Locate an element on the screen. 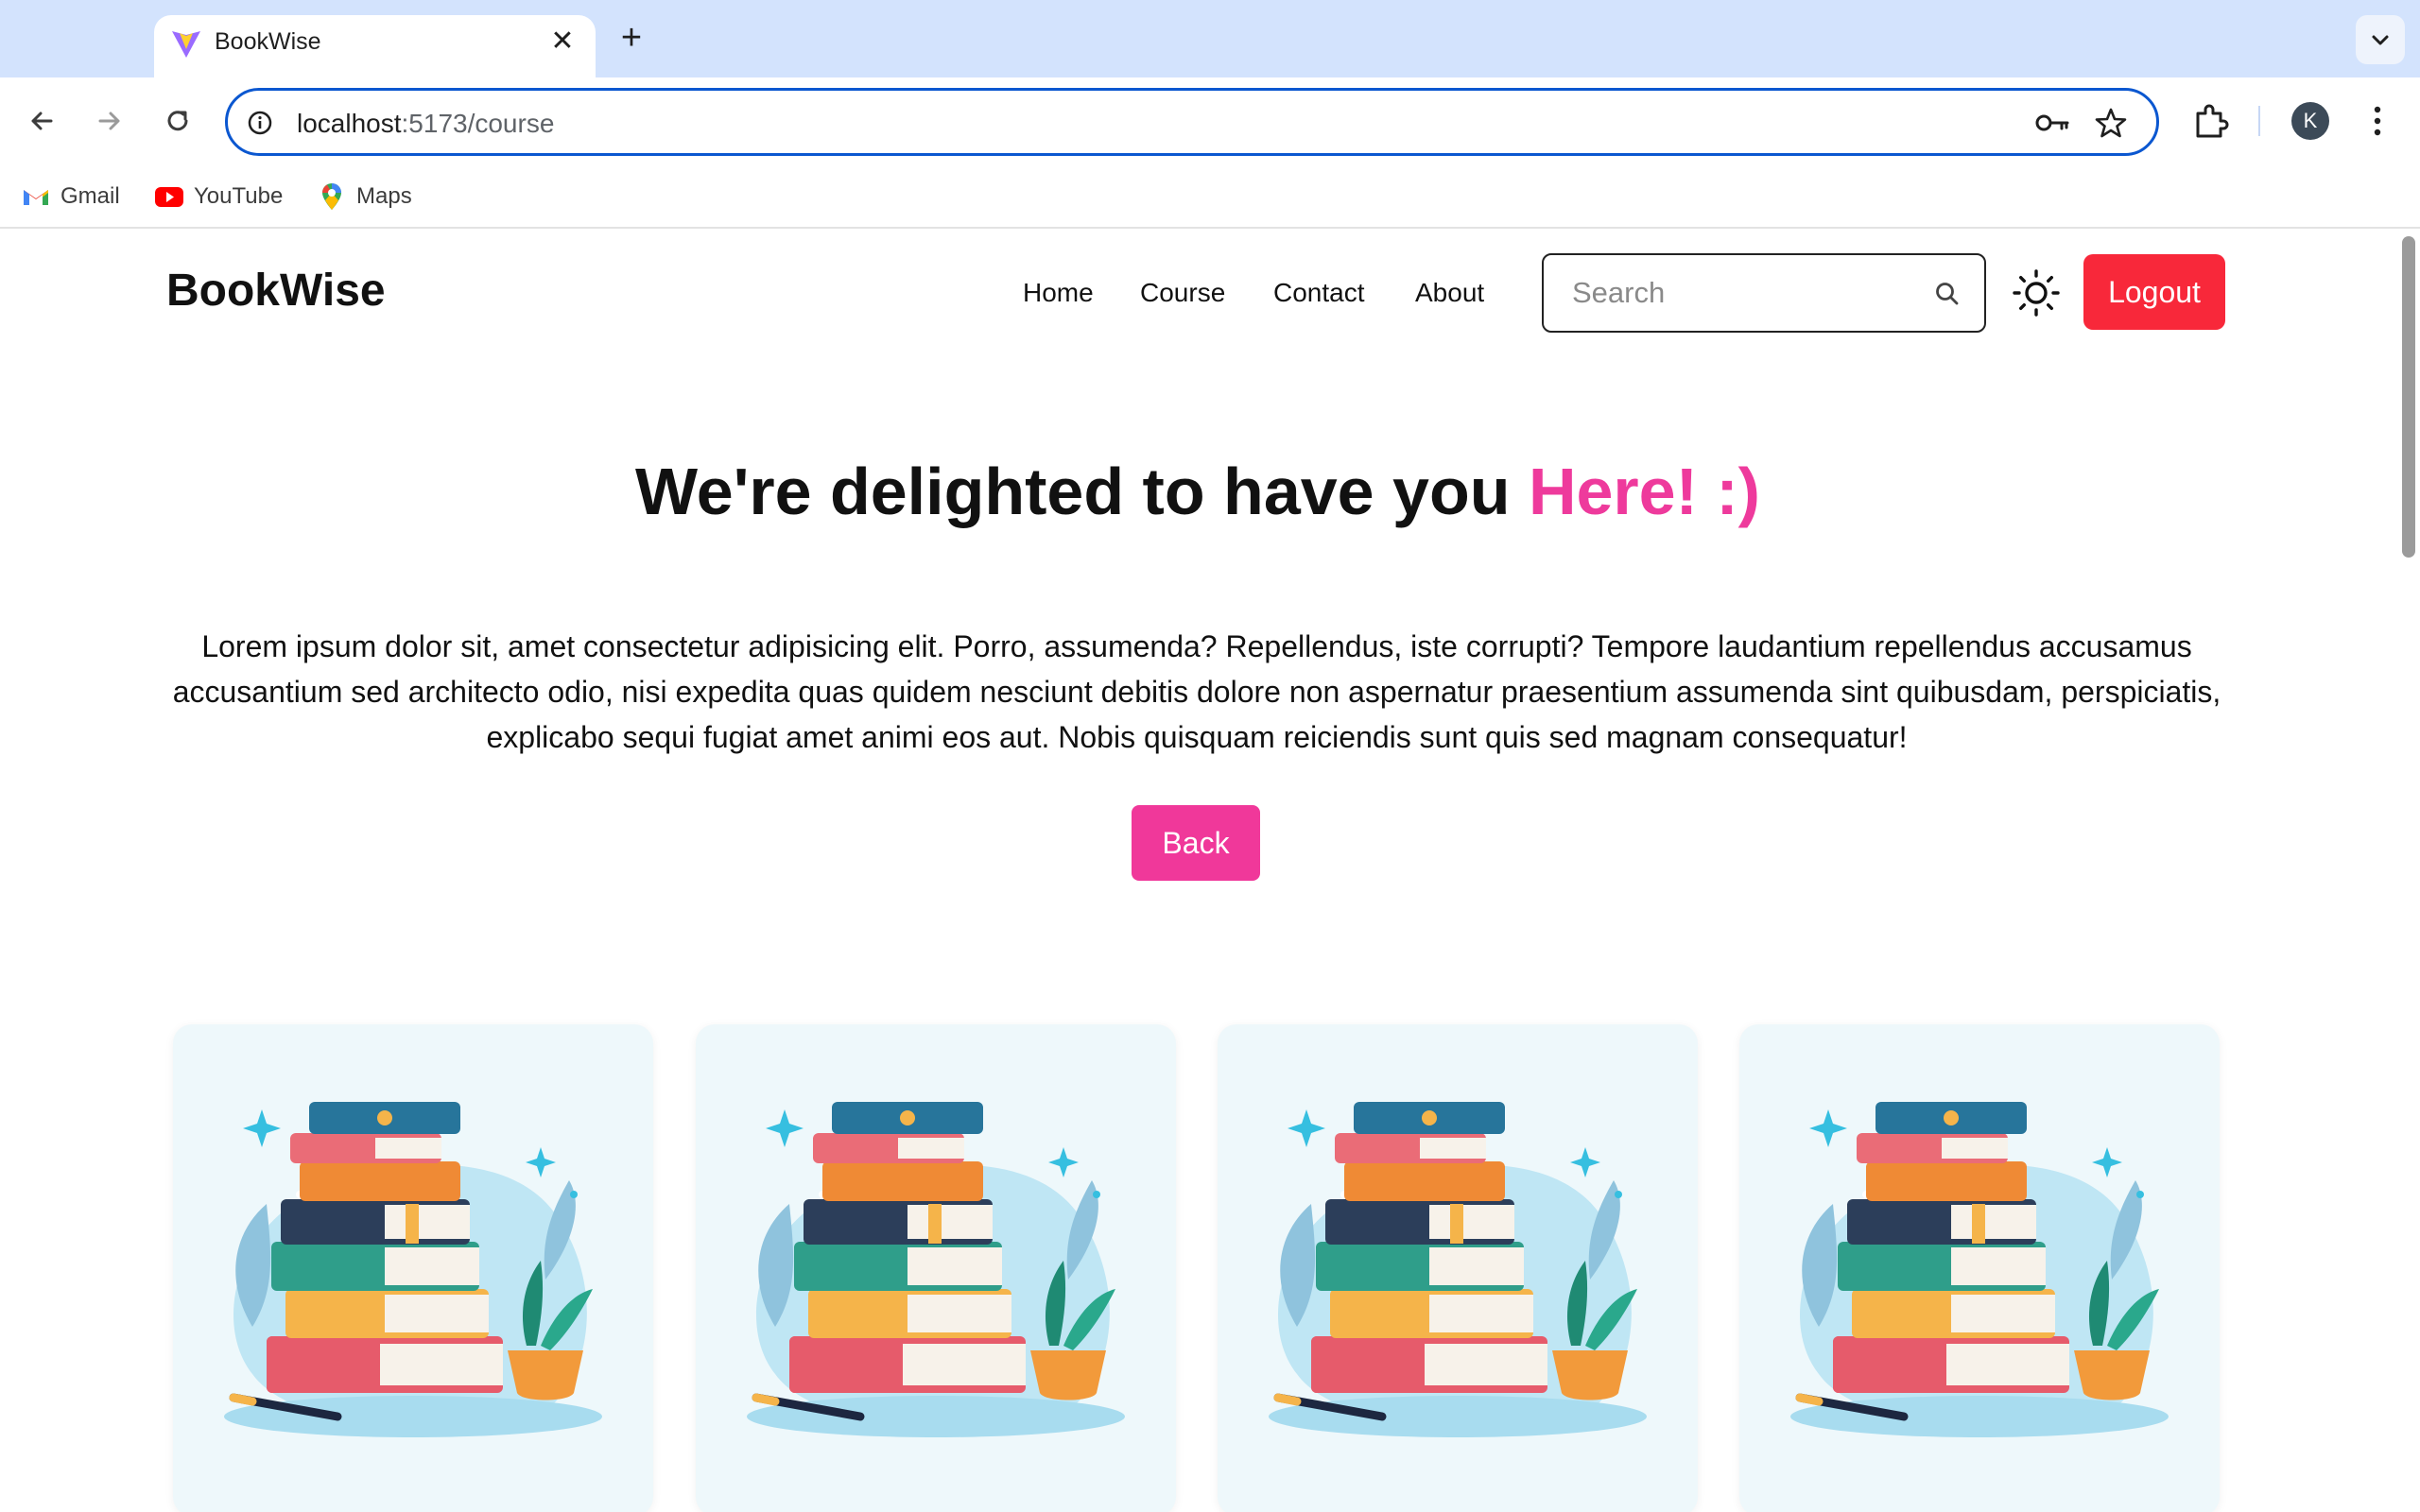 This screenshot has width=2420, height=1512. bookmark-youtube: YouTube is located at coordinates (218, 196).